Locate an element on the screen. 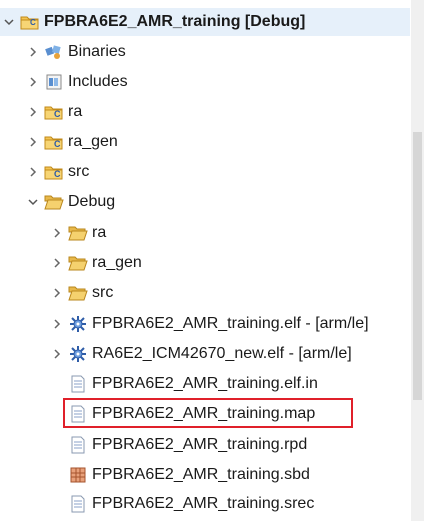 Image resolution: width=424 pixels, height=521 pixels. tree-item-label: Debug is located at coordinates (92, 201).